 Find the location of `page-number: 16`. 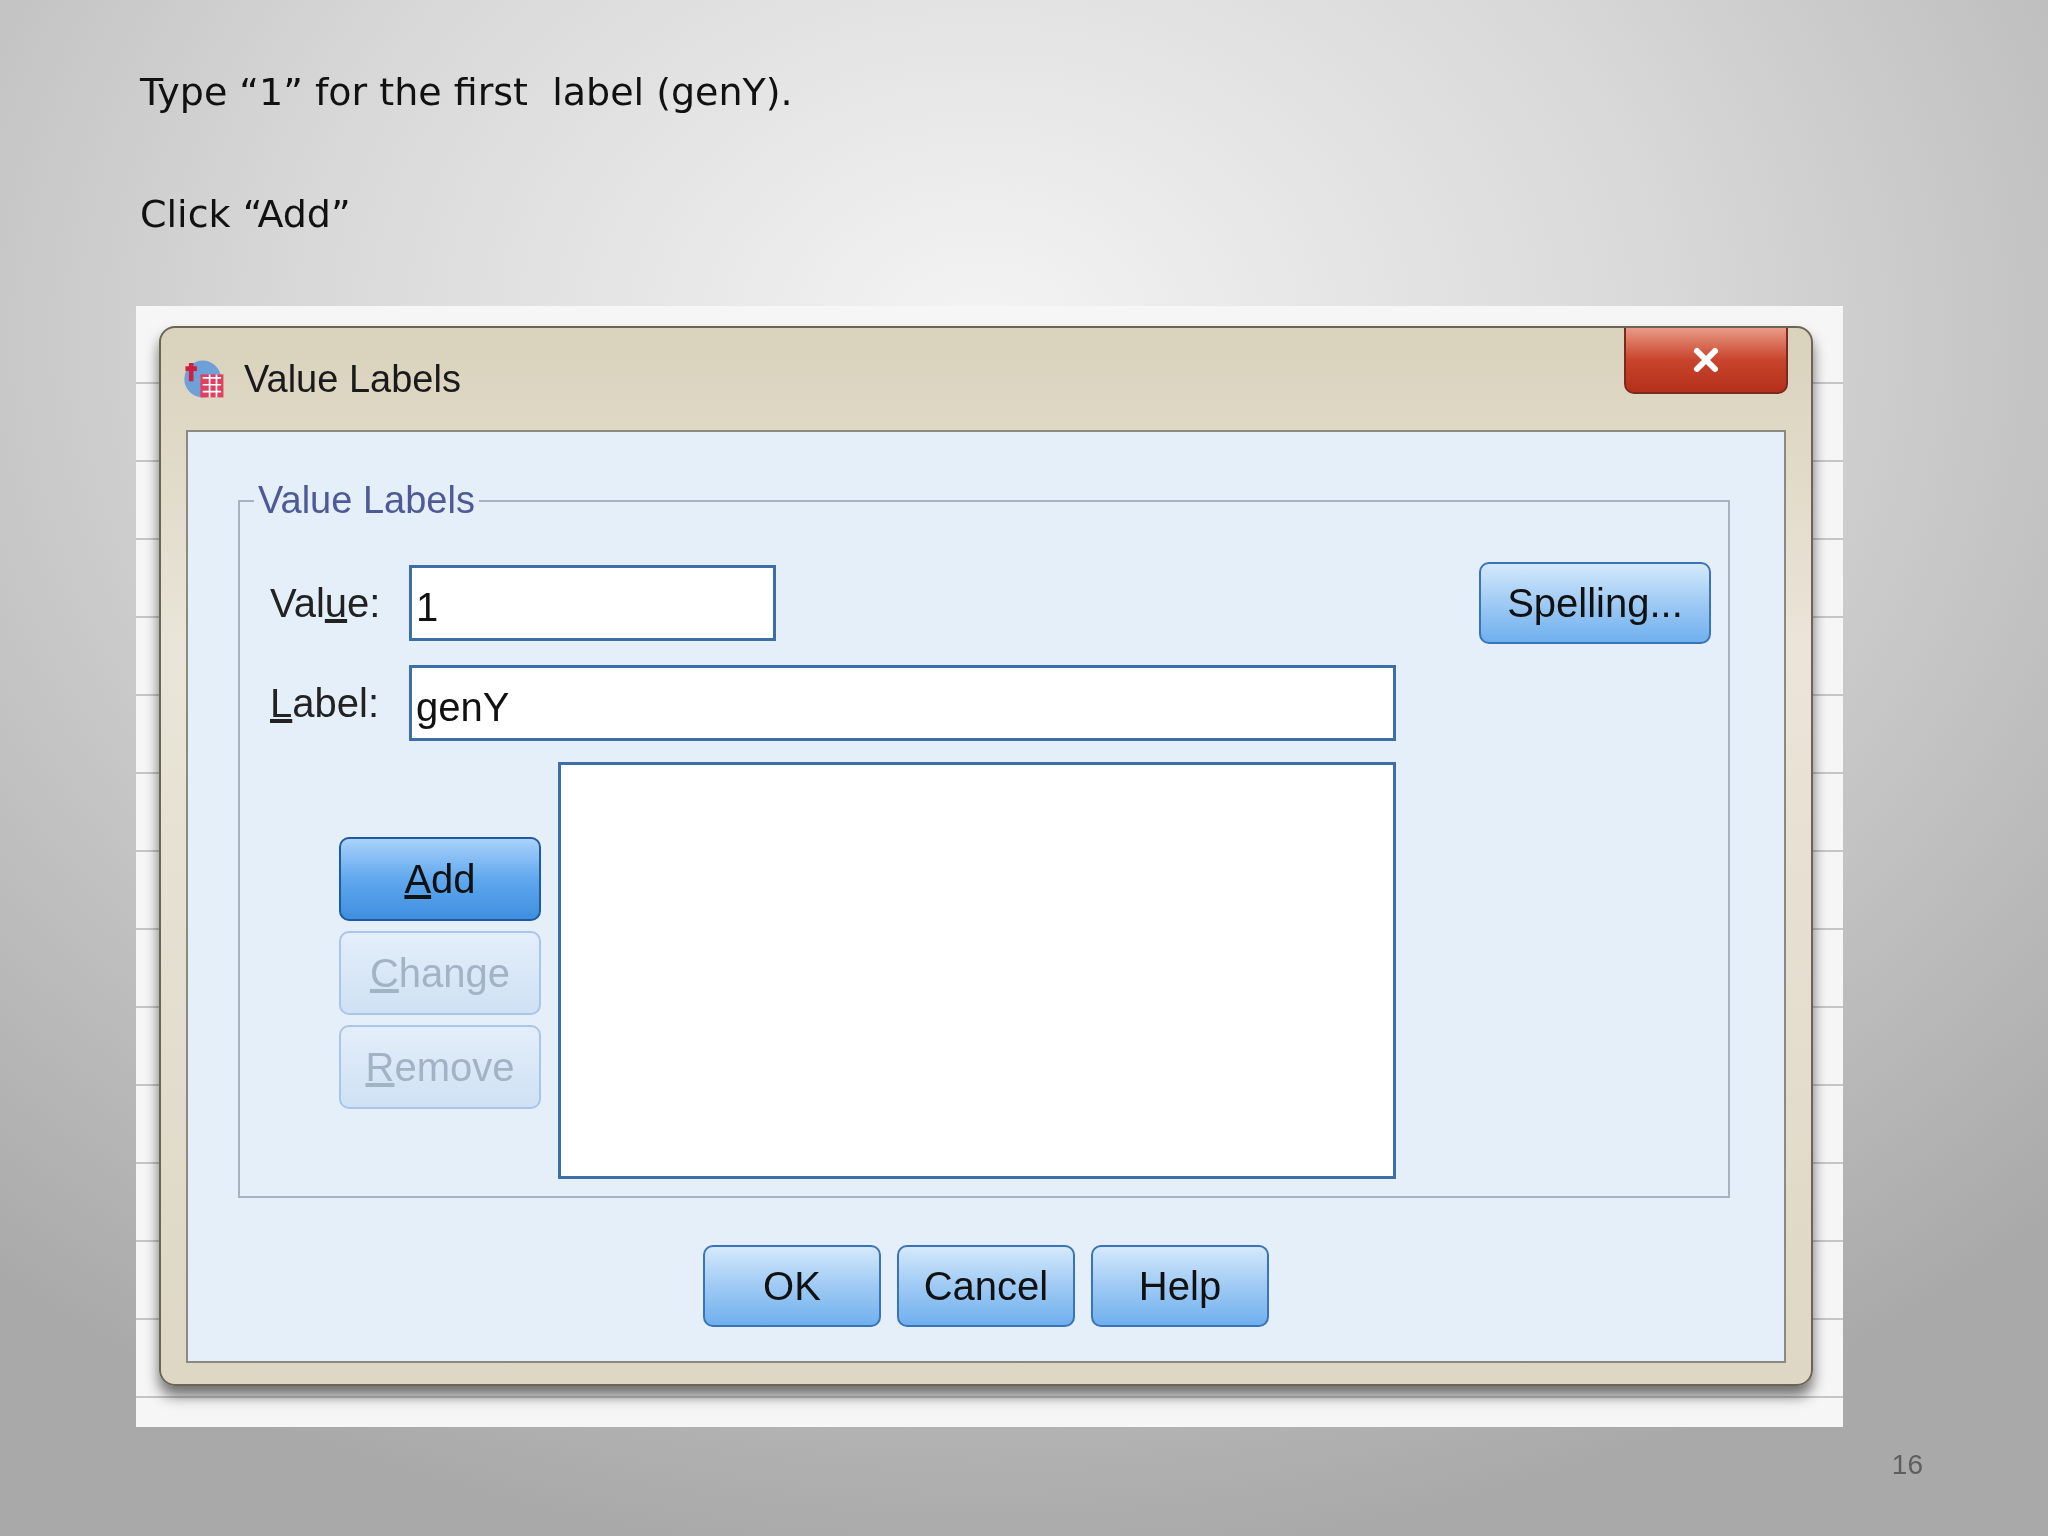

page-number: 16 is located at coordinates (1907, 1465).